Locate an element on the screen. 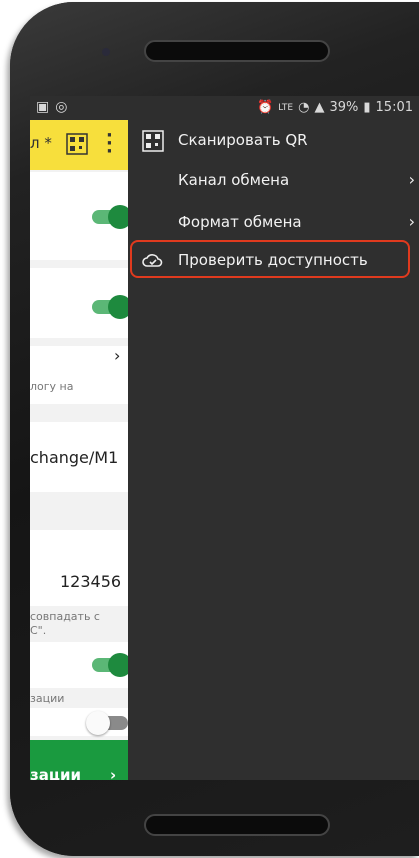  settings-icon: ◎ is located at coordinates (61, 107).